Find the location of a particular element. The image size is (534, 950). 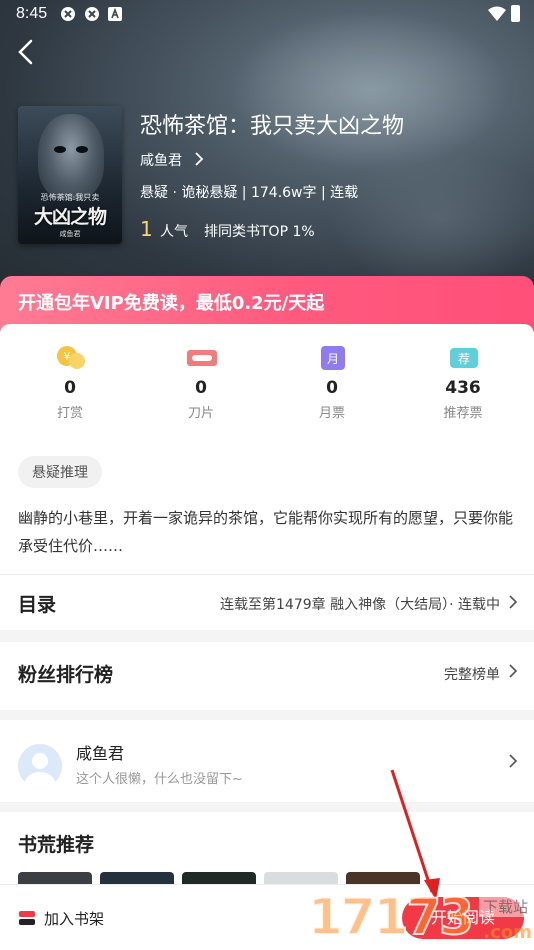

book-cover: 恐怖茶馆:我只卖 大凶之物 咸鱼君 is located at coordinates (70, 175).